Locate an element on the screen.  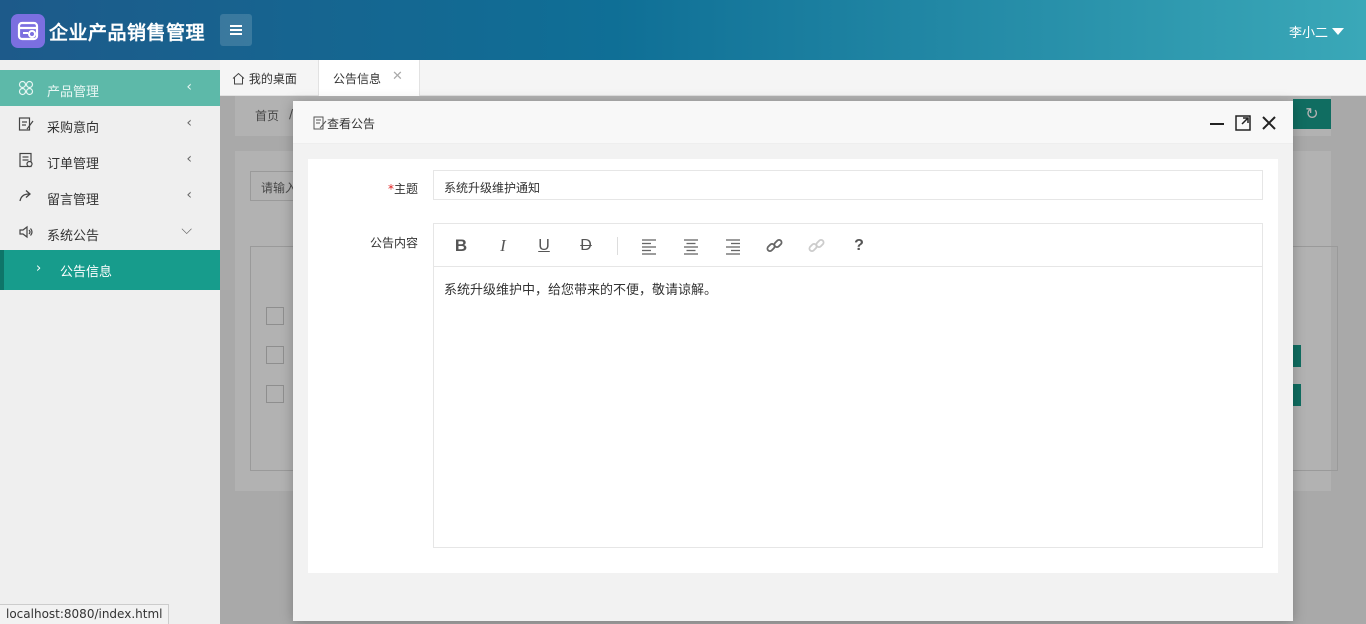
close-icon: ✕ is located at coordinates (397, 76).